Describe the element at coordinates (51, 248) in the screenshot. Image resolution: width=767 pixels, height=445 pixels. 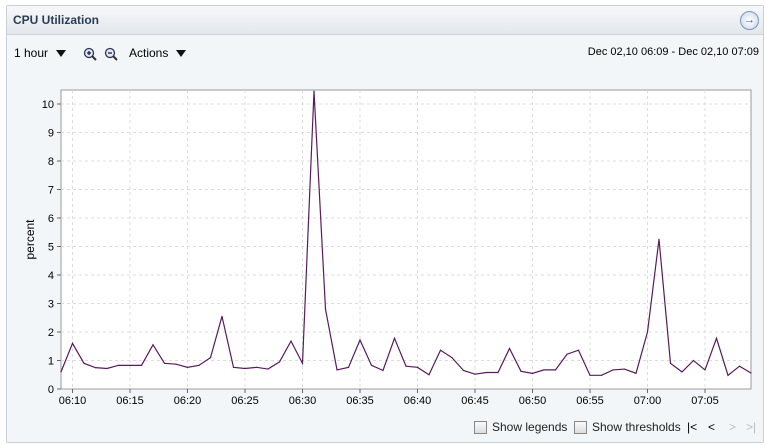
I see `y-tick-label: 5` at that location.